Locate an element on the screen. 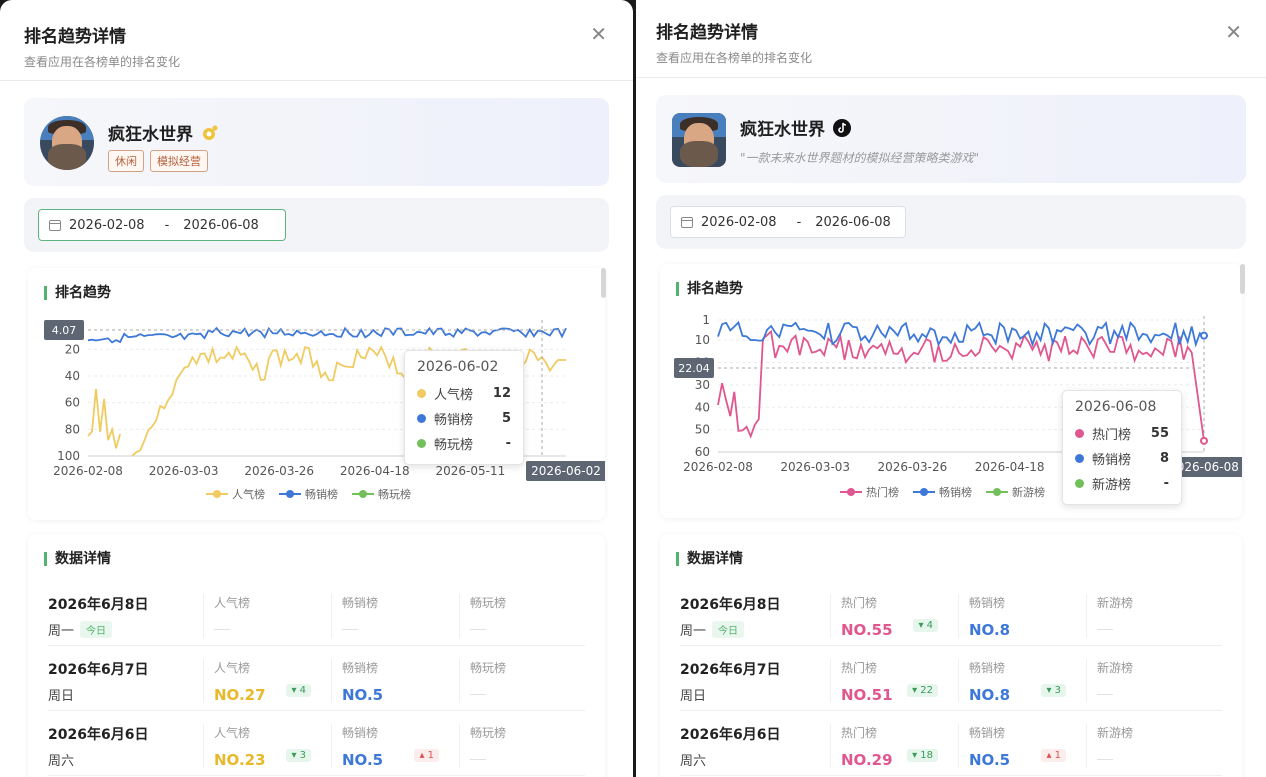 This screenshot has height=777, width=1266. y-tick-label: 30 is located at coordinates (702, 385).